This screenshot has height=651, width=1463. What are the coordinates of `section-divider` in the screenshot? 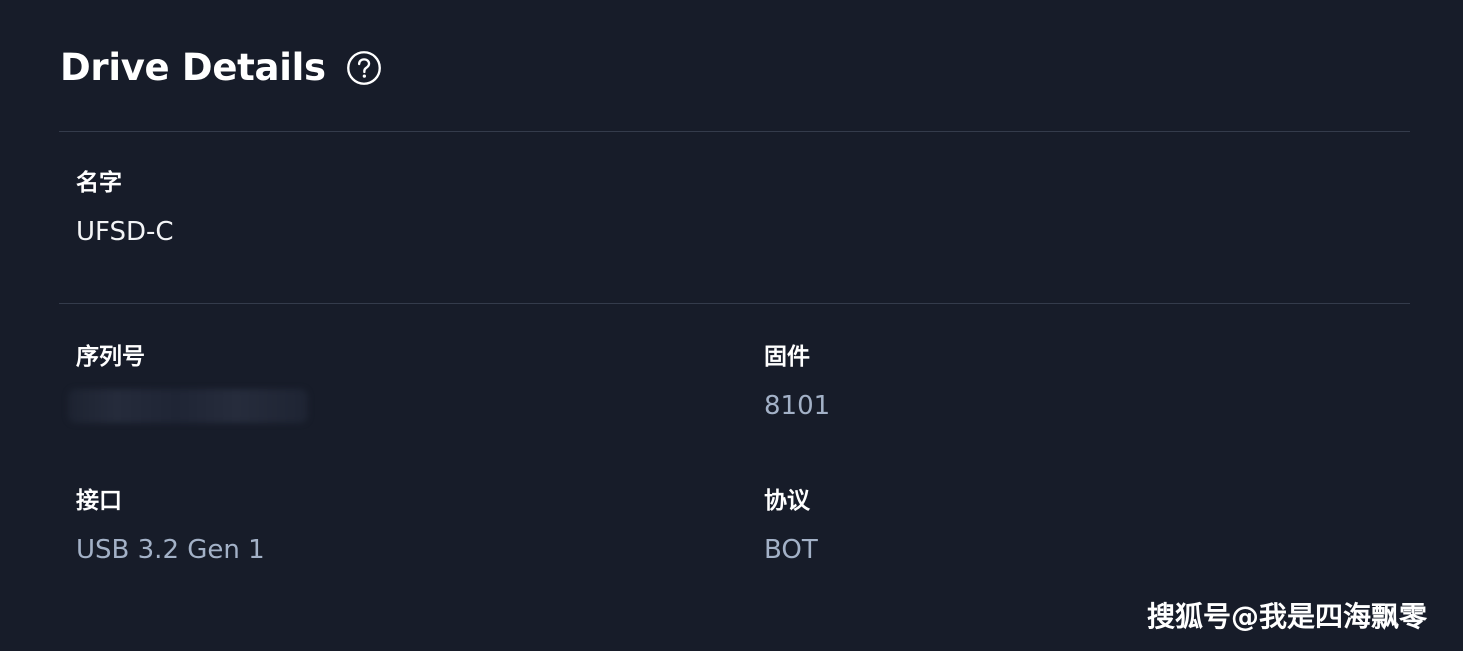 It's located at (734, 303).